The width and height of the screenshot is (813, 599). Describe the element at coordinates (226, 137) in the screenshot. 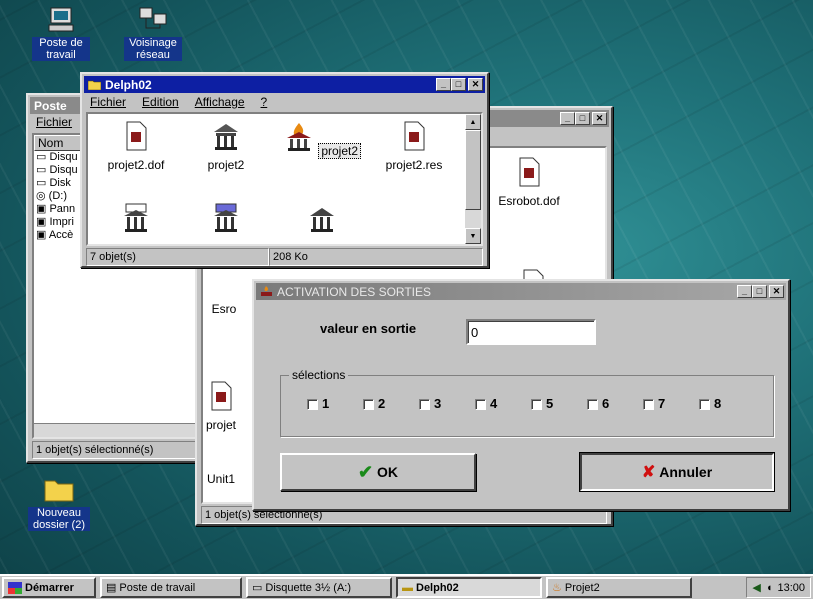

I see `project-icon` at that location.